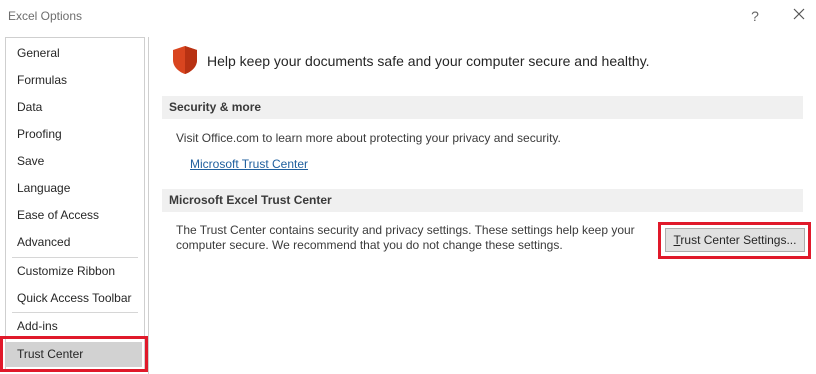 Image resolution: width=816 pixels, height=374 pixels. I want to click on sidebar-item-customize-ribbon: Customize Ribbon, so click(74, 271).